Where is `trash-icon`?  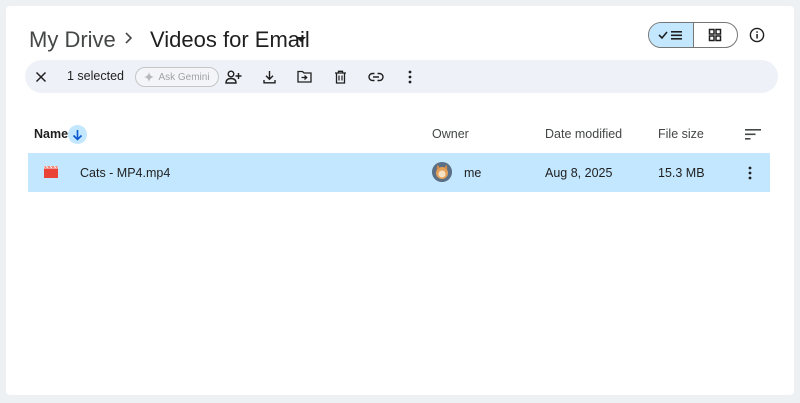
trash-icon is located at coordinates (340, 77).